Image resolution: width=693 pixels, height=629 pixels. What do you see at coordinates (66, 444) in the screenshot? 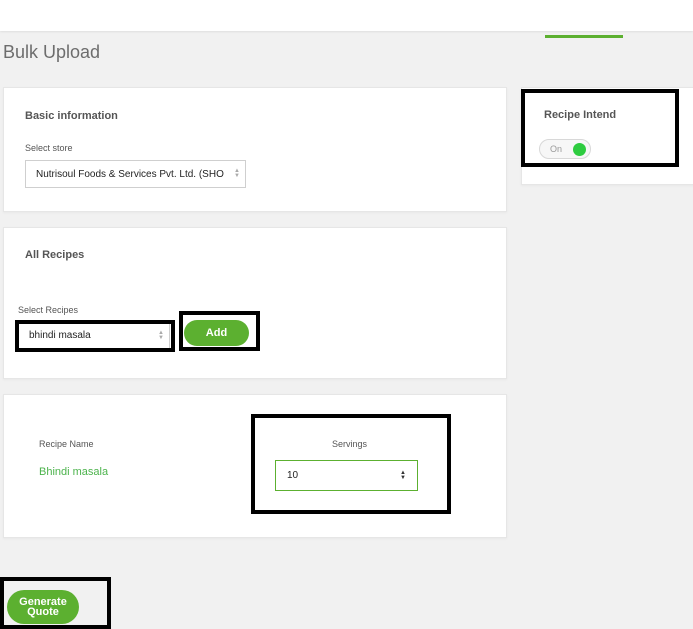
I see `recipe-name-header: Recipe Name` at bounding box center [66, 444].